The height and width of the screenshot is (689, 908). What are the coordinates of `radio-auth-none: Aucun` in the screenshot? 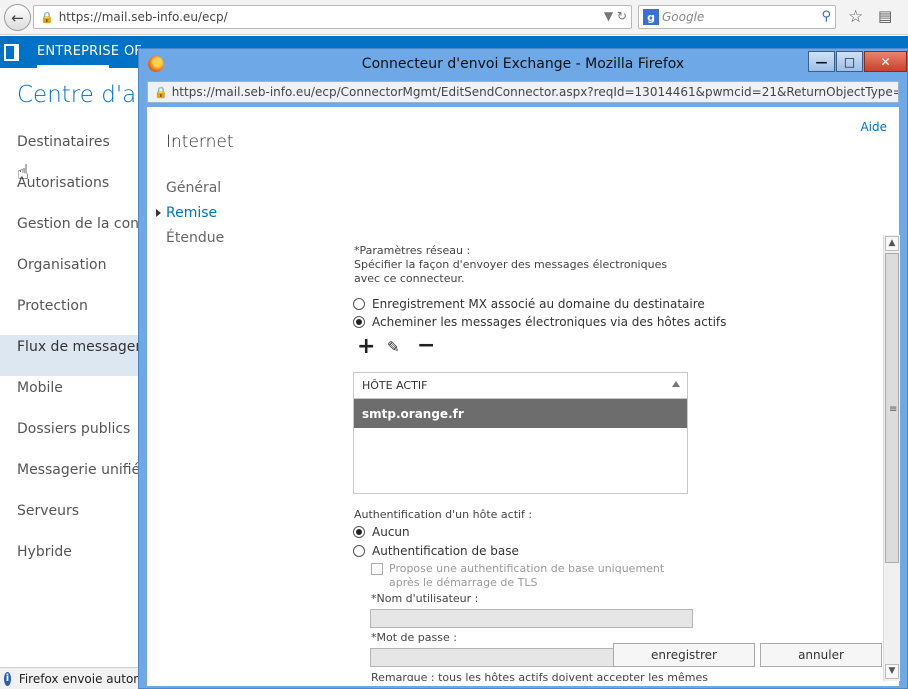 It's located at (381, 532).